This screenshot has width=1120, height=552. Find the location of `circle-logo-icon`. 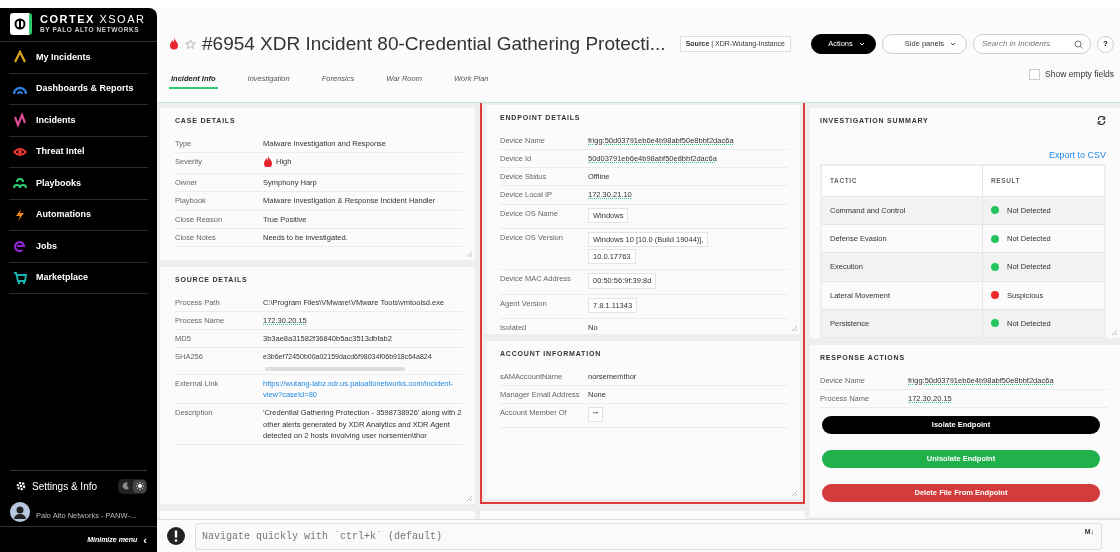

circle-logo-icon is located at coordinates (19, 24).